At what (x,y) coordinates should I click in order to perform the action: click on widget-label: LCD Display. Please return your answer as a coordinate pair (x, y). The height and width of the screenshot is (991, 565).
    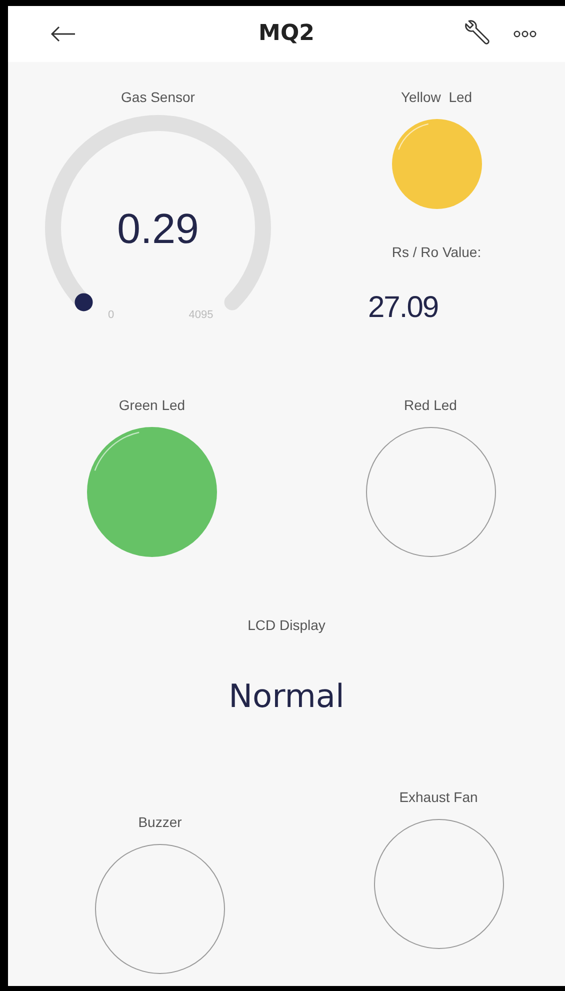
    Looking at the image, I should click on (287, 625).